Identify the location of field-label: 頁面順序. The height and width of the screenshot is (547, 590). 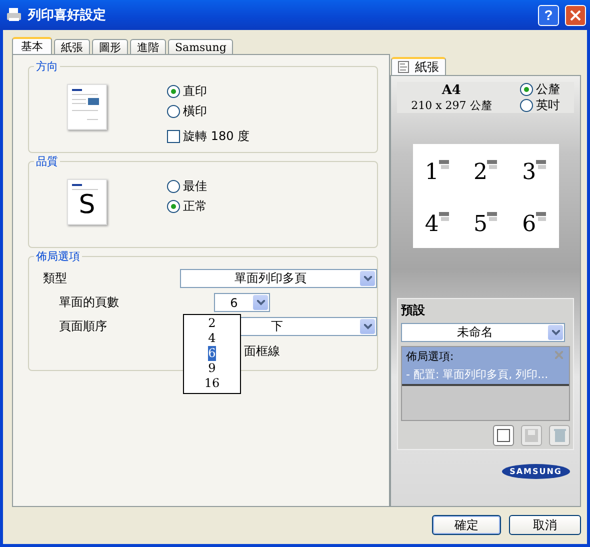
(83, 326).